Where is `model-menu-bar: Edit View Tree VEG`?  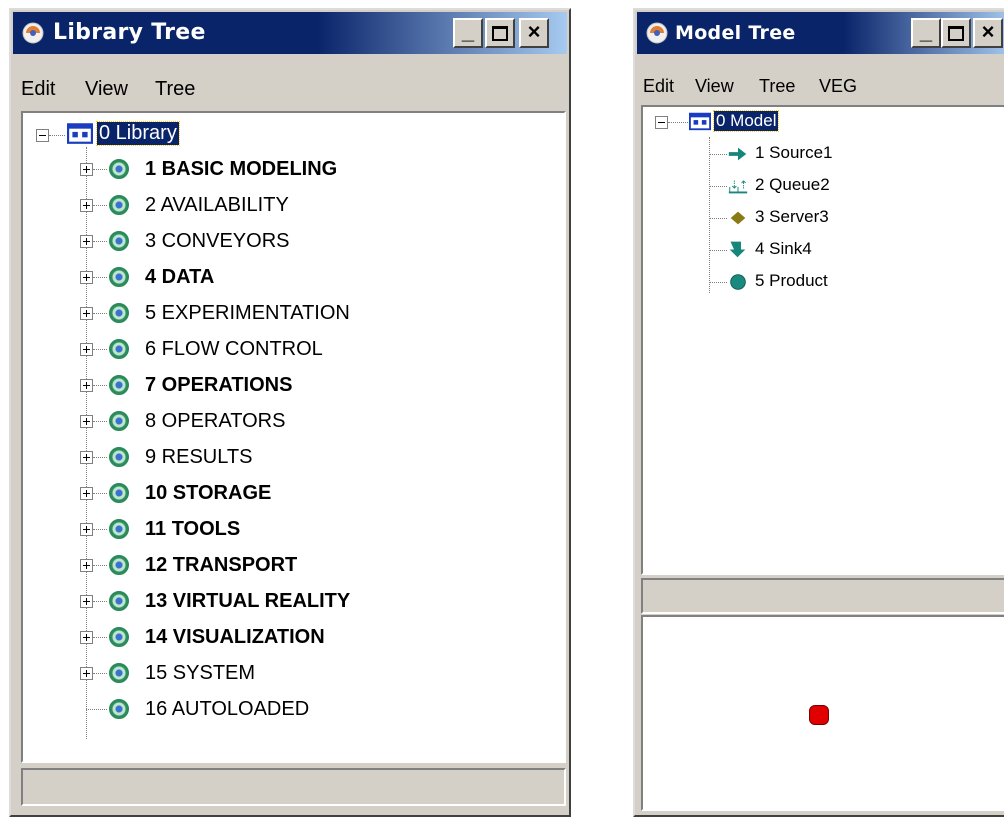 model-menu-bar: Edit View Tree VEG is located at coordinates (823, 89).